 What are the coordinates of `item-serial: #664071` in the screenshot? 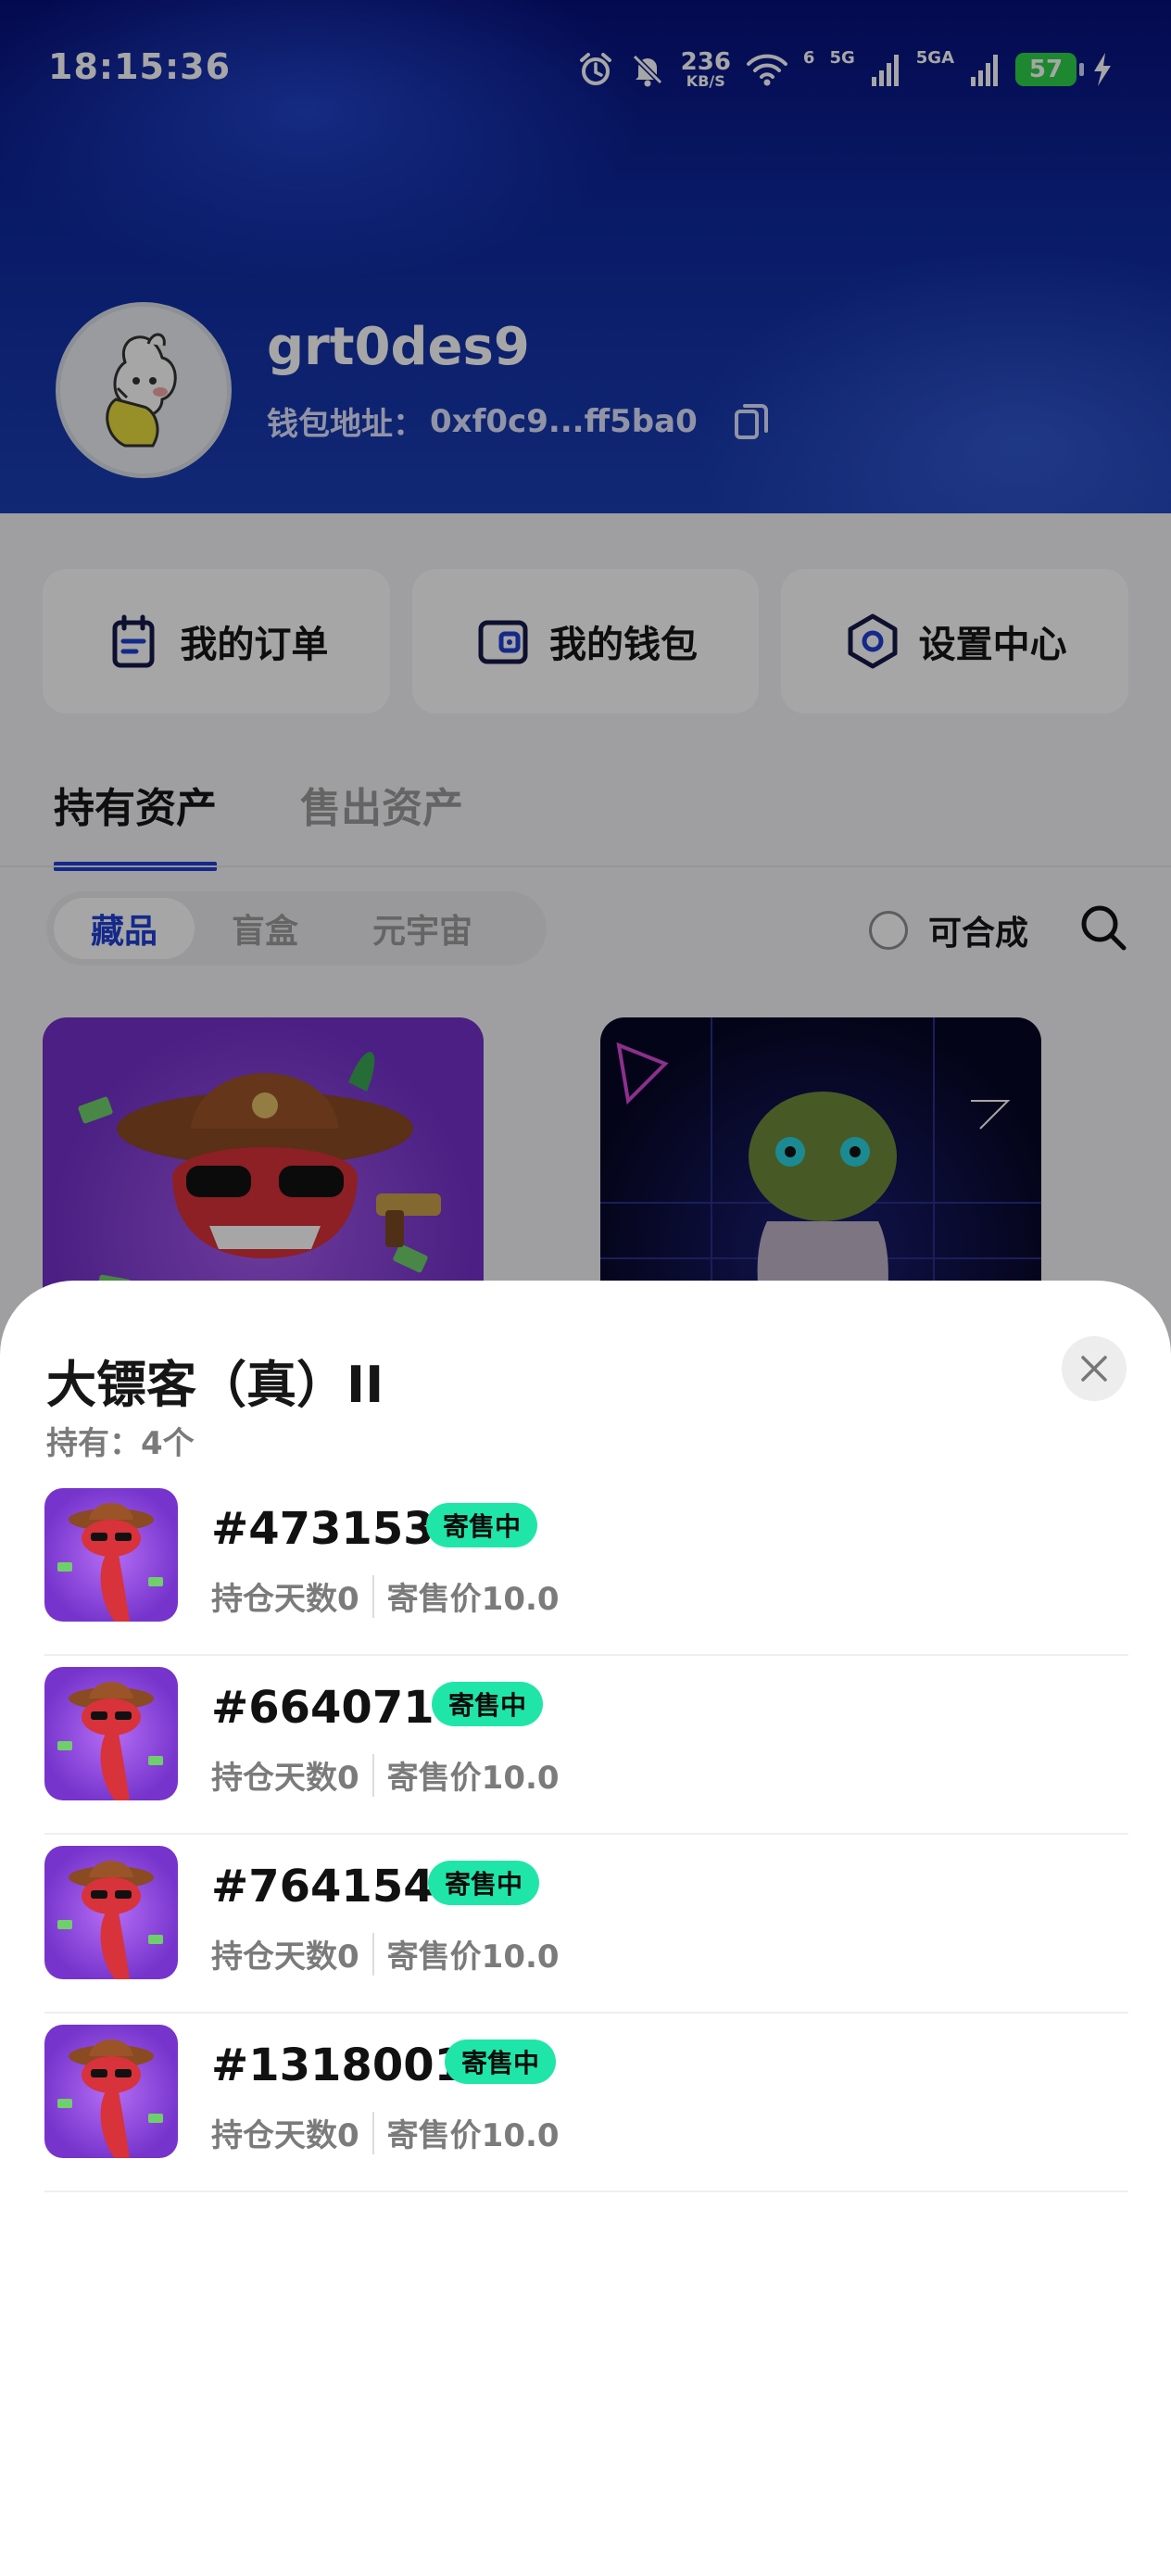 It's located at (323, 1708).